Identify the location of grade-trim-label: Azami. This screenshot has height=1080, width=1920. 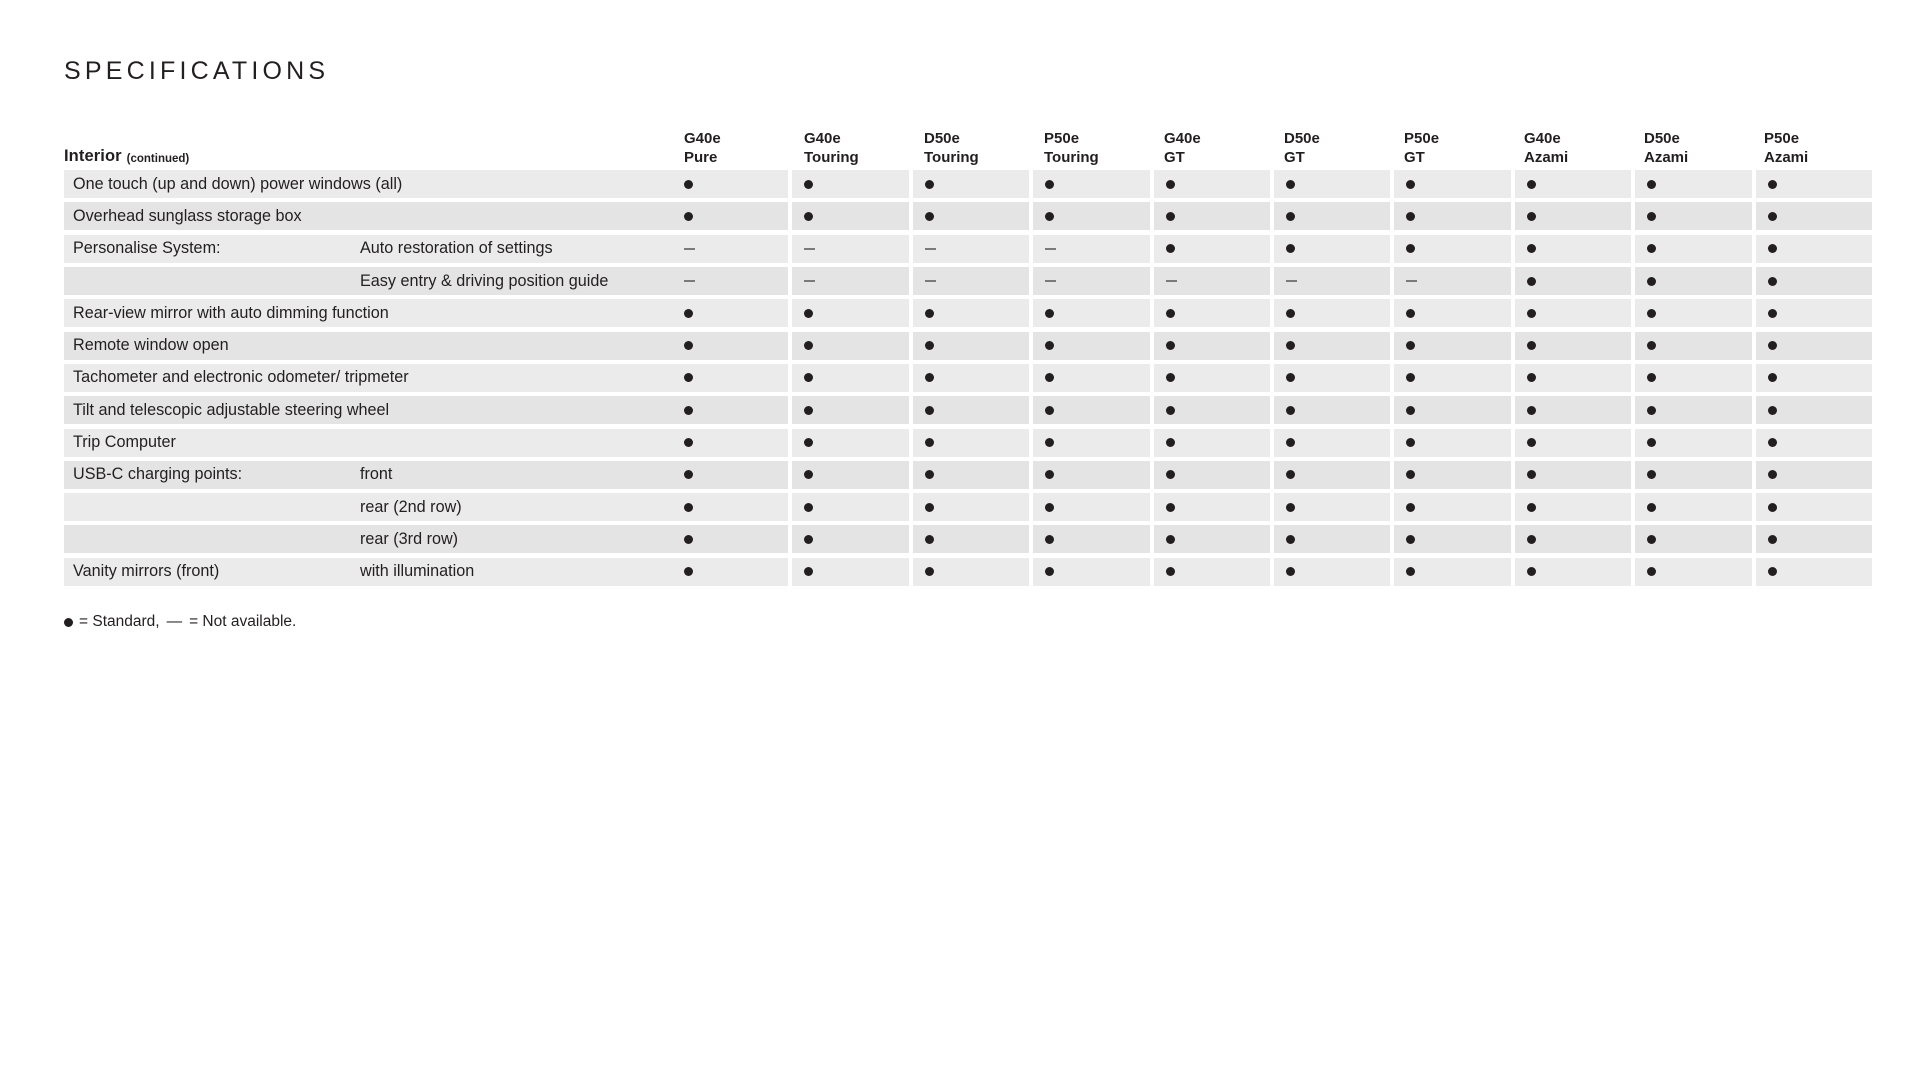
(1786, 157).